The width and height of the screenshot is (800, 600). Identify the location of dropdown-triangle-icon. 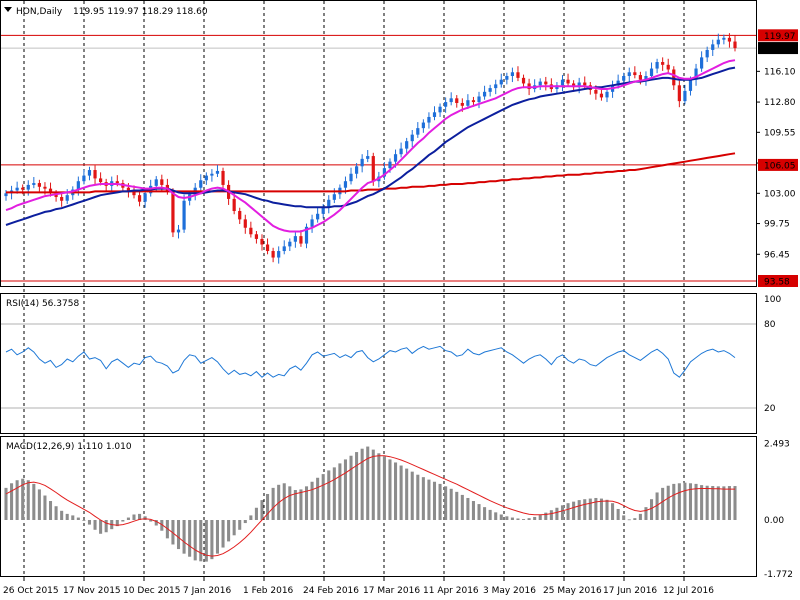
(8, 9).